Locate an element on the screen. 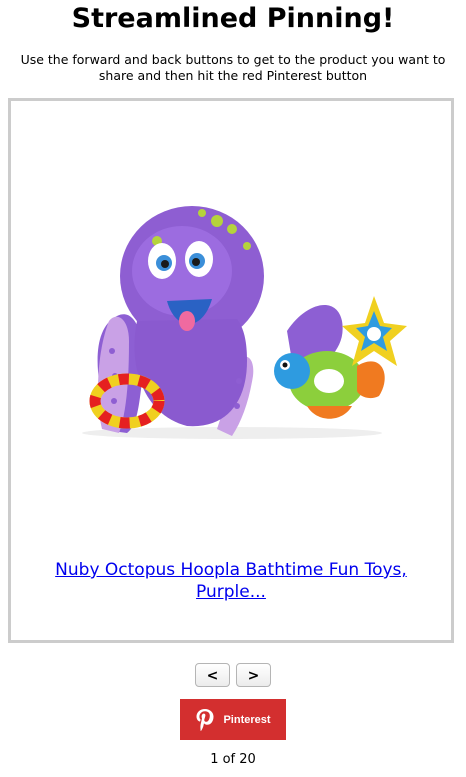  pinterest-logo-icon is located at coordinates (205, 719).